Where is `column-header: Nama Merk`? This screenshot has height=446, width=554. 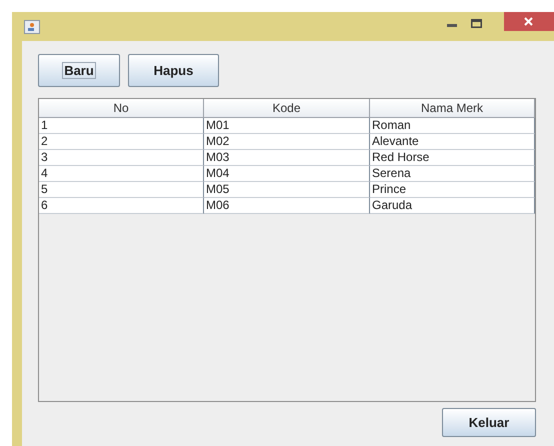 column-header: Nama Merk is located at coordinates (452, 108).